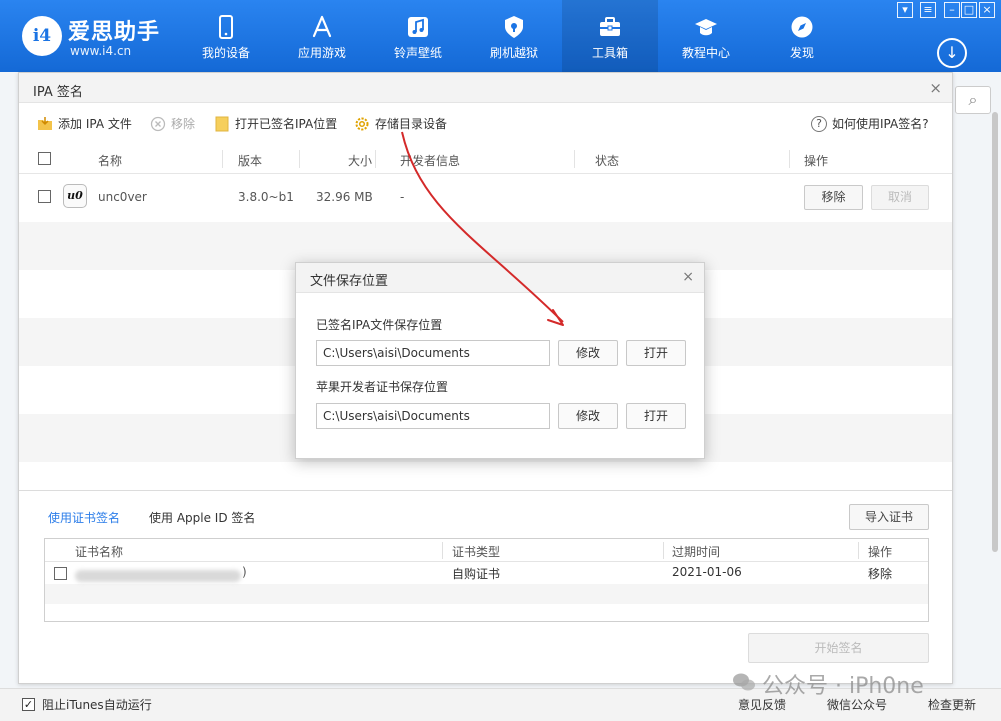 The height and width of the screenshot is (721, 1001). What do you see at coordinates (801, 53) in the screenshot?
I see `nav-label: 发现` at bounding box center [801, 53].